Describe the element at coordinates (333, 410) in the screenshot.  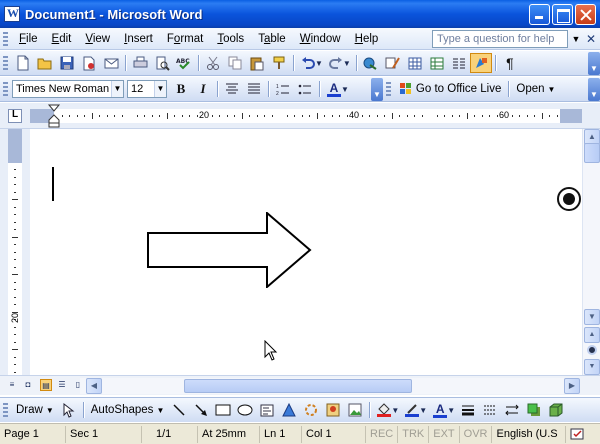
I see `clip-art-icon` at that location.